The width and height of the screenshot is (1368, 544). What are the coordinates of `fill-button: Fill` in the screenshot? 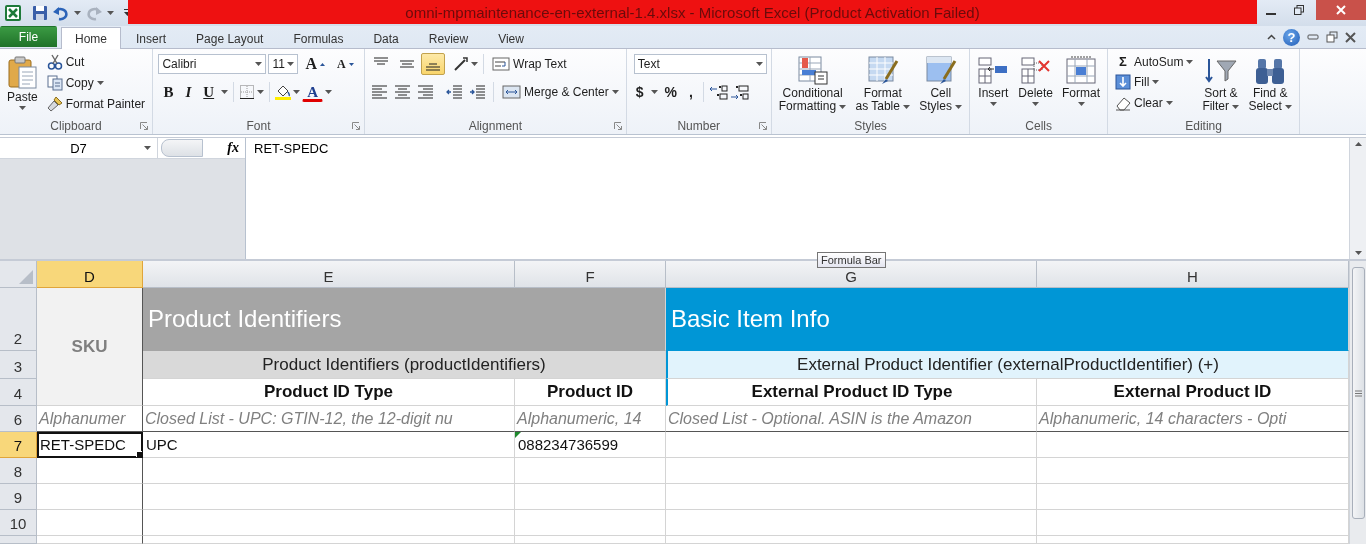 It's located at (1154, 82).